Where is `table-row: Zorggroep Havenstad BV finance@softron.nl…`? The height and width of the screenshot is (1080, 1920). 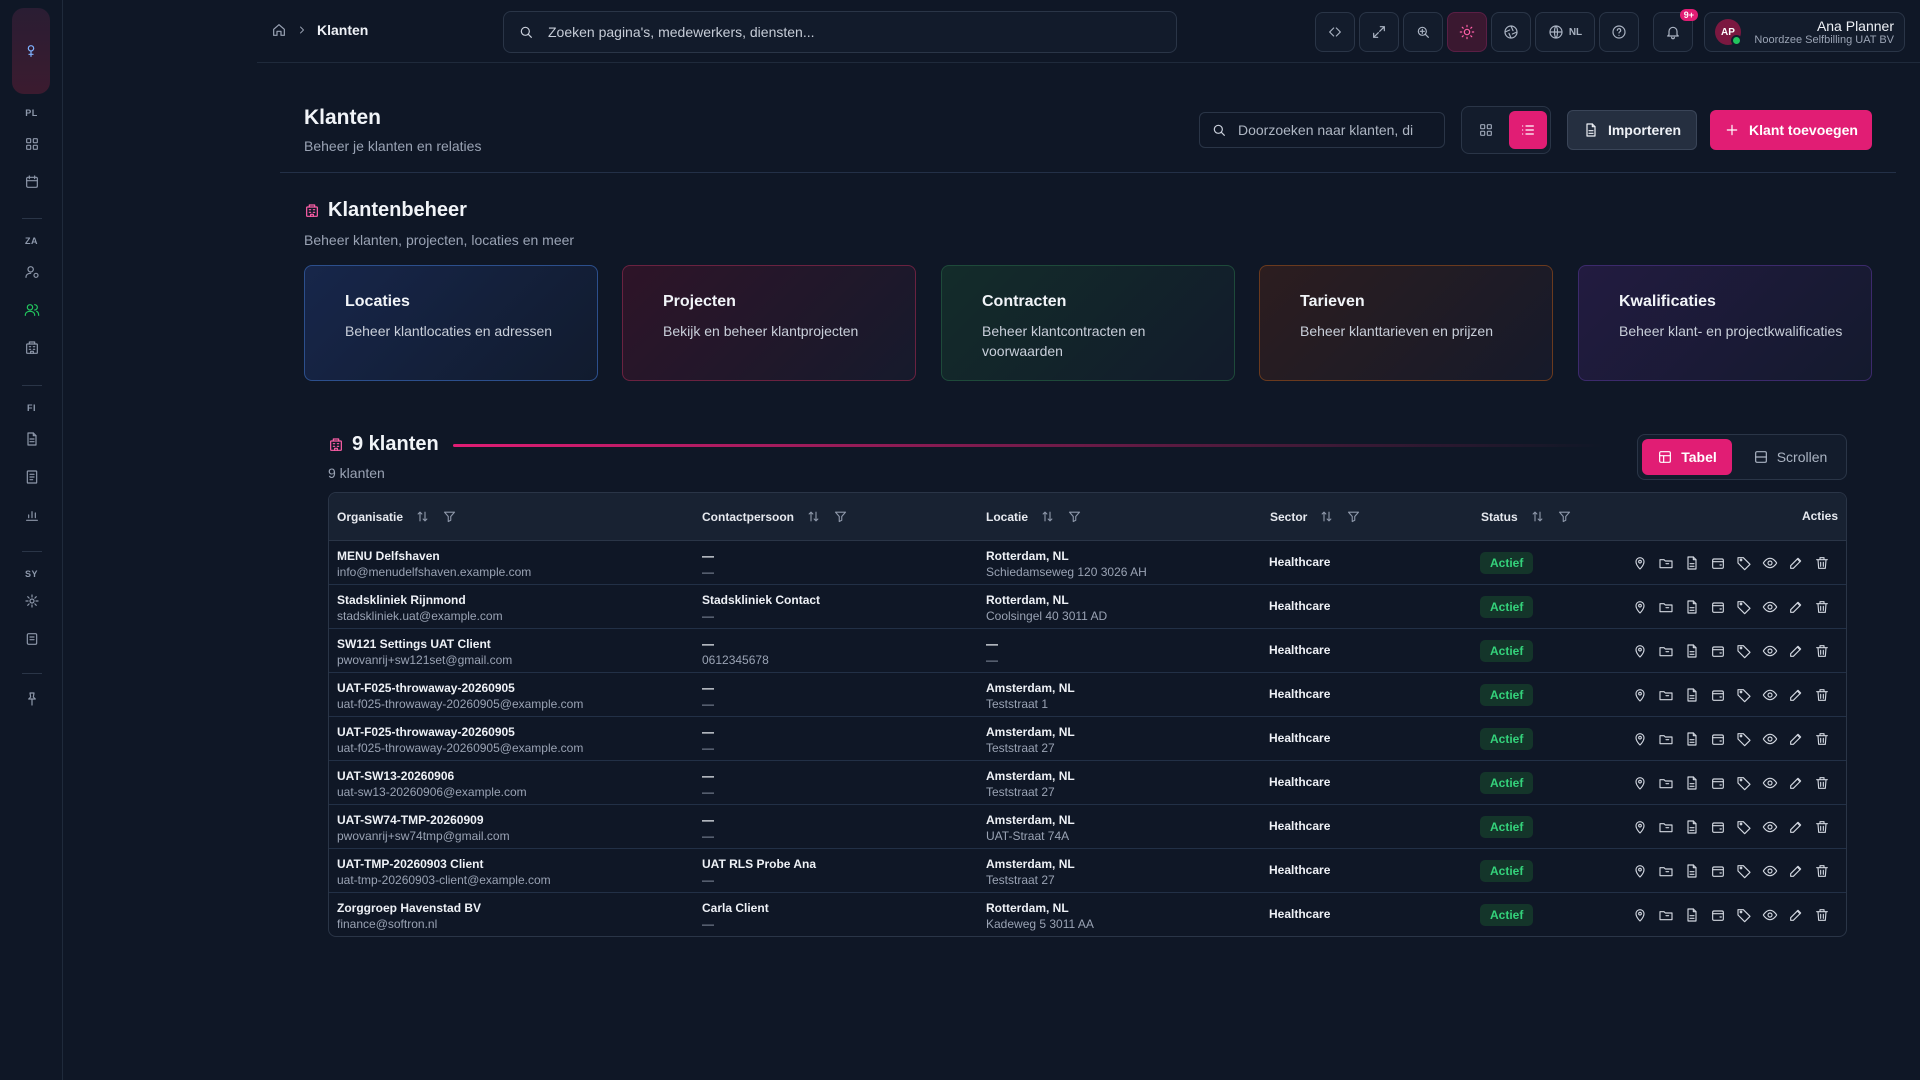
table-row: Zorggroep Havenstad BV finance@softron.nl… is located at coordinates (1087, 914).